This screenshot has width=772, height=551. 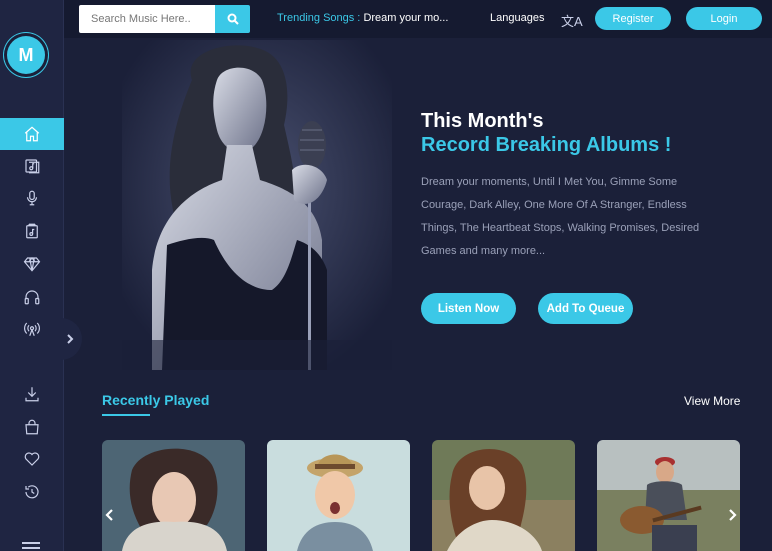 I want to click on sidebar-item-genres, so click(x=32, y=231).